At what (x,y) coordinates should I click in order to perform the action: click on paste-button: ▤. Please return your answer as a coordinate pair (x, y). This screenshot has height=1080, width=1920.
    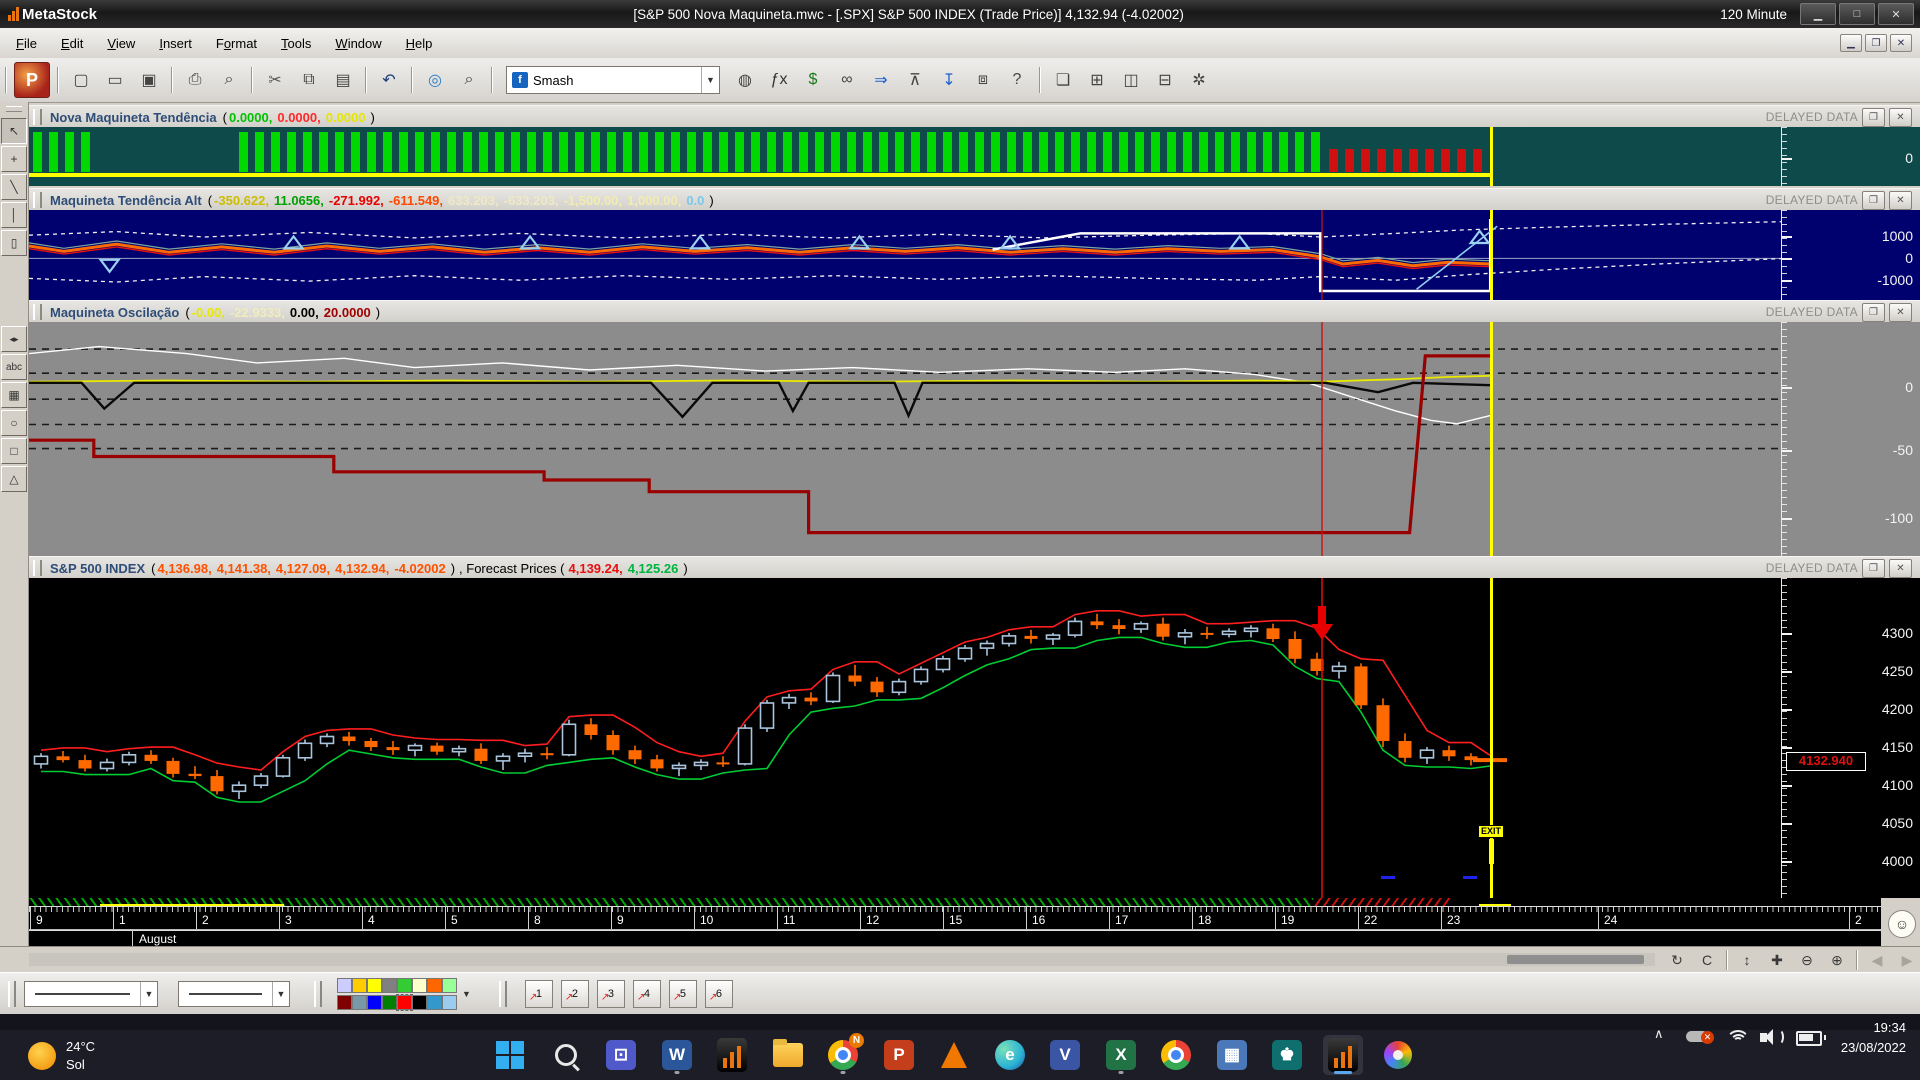
    Looking at the image, I should click on (343, 80).